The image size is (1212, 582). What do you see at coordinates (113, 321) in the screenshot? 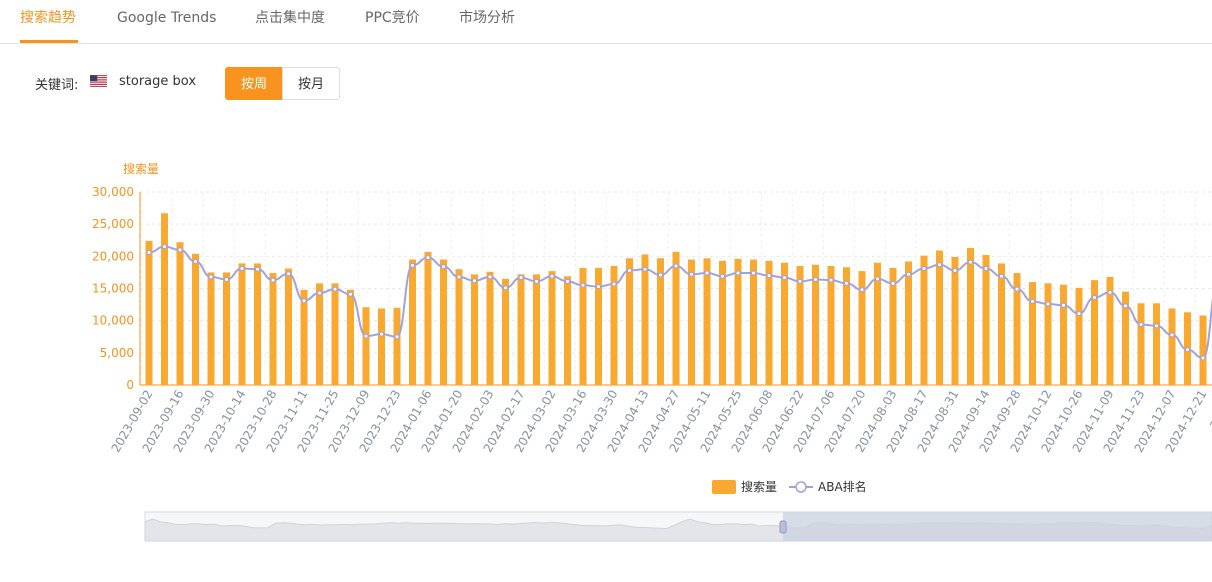
I see `y-tick-label: 10,000` at bounding box center [113, 321].